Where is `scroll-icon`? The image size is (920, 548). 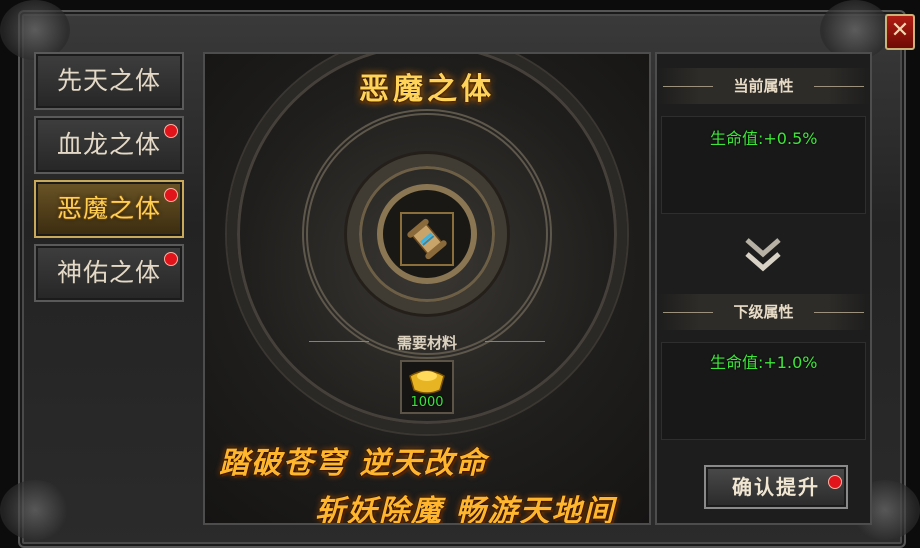
scroll-icon is located at coordinates (427, 239).